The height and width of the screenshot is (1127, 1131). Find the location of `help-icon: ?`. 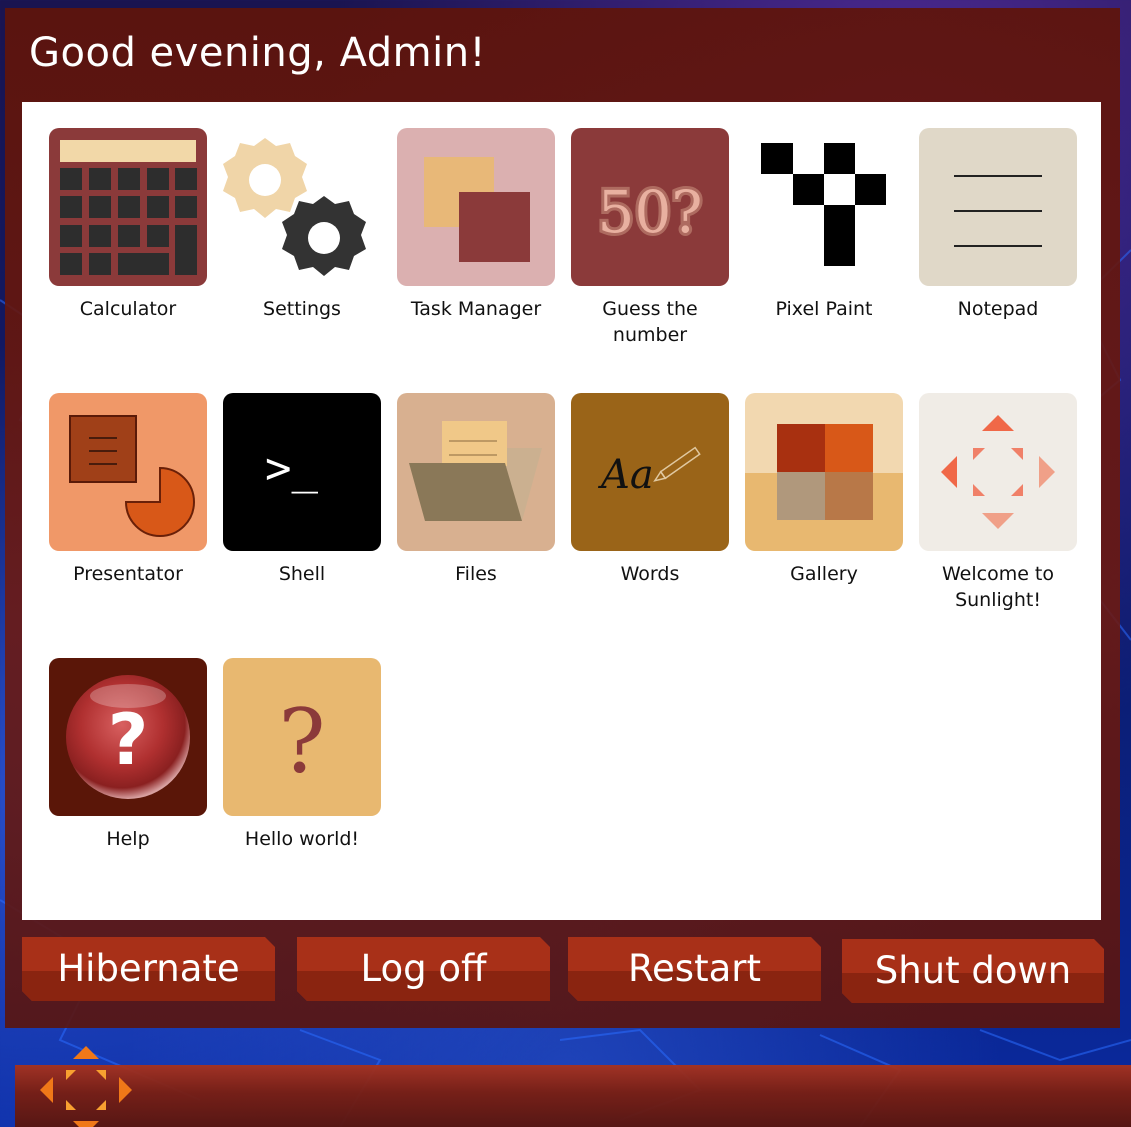

help-icon: ? is located at coordinates (128, 737).